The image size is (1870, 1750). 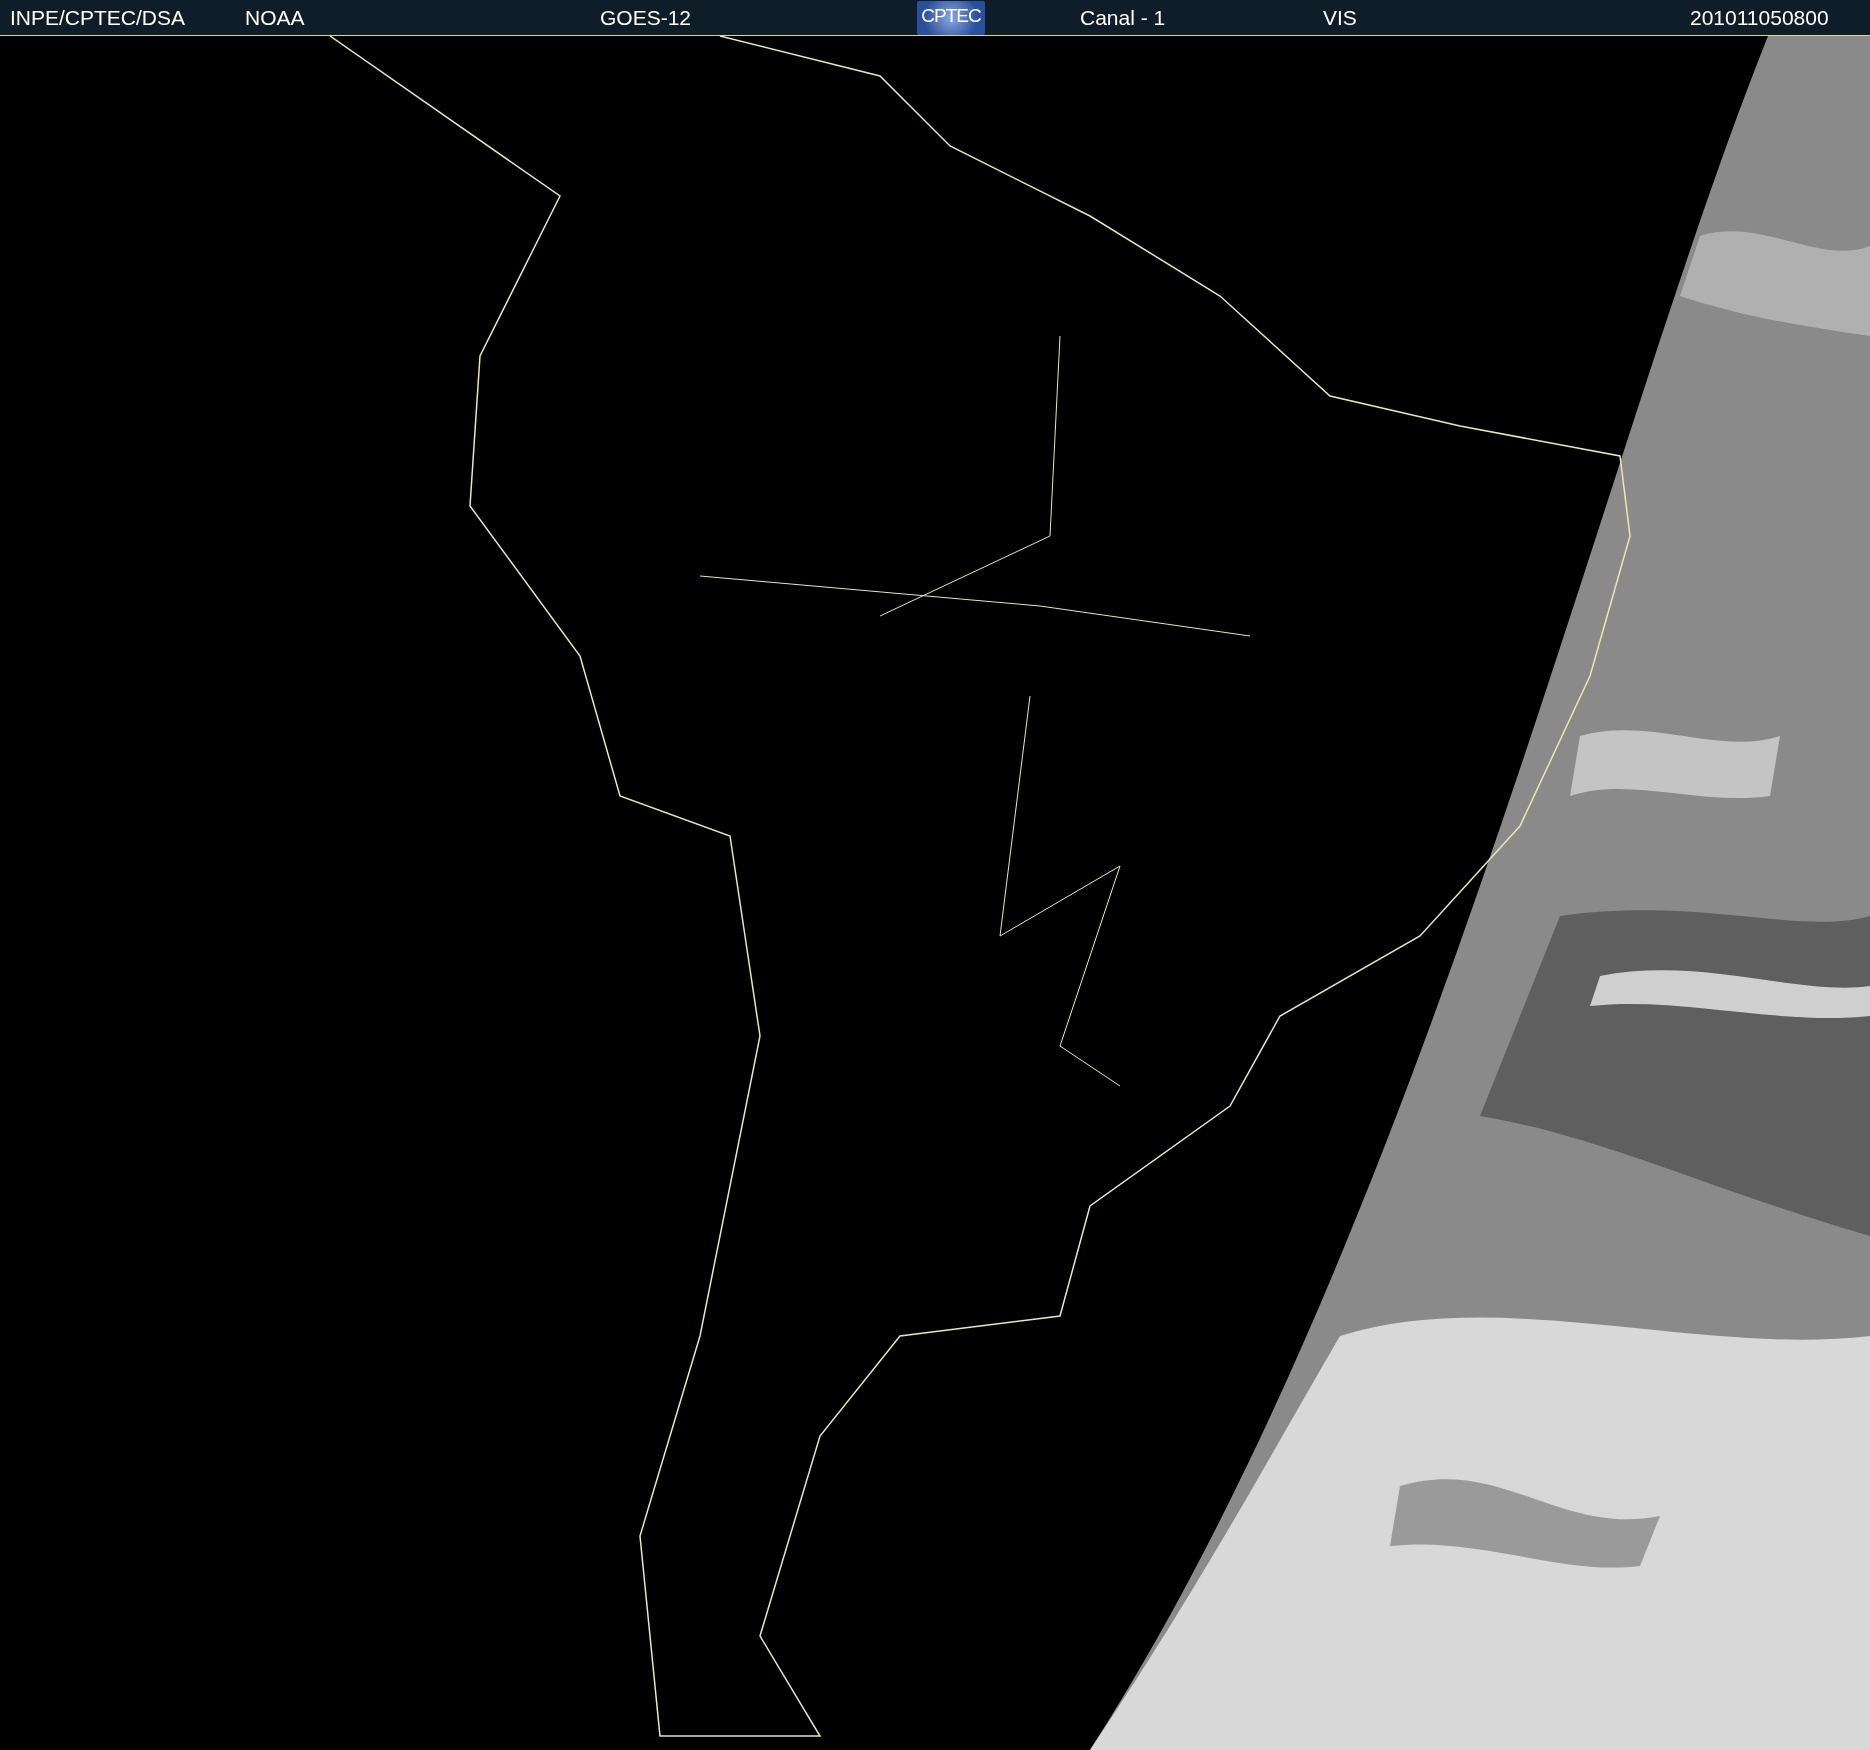 I want to click on header-label: VIS, so click(x=1340, y=17).